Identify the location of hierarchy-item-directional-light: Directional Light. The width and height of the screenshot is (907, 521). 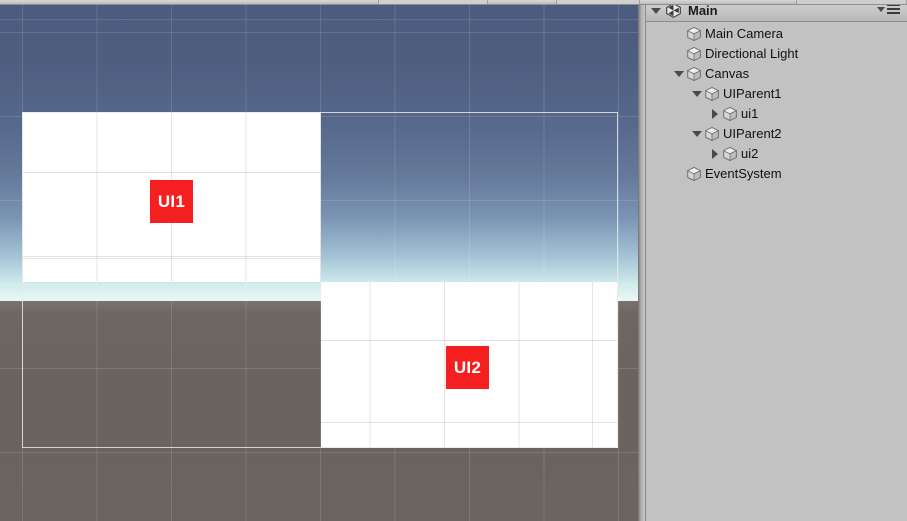
(776, 54).